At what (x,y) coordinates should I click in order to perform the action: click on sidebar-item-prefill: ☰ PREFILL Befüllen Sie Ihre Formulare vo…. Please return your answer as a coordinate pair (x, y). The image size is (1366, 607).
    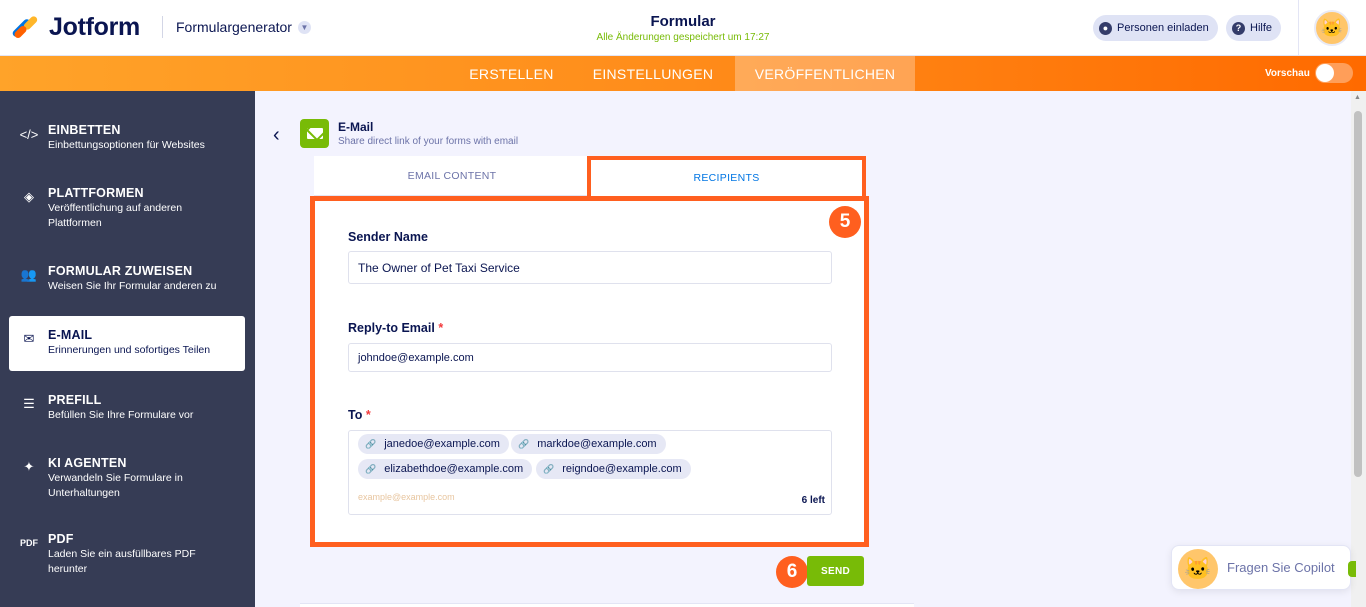
    Looking at the image, I should click on (127, 408).